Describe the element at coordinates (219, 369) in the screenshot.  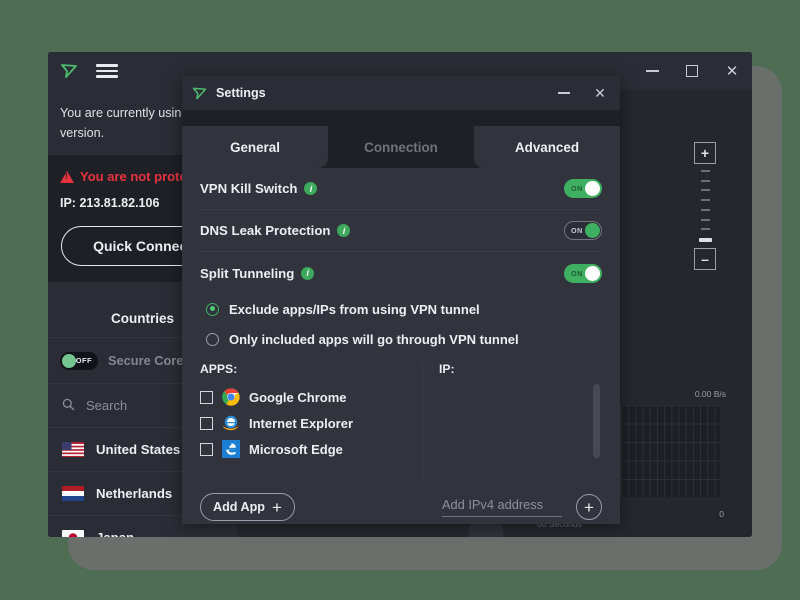
I see `apps-column-header: APPS:` at that location.